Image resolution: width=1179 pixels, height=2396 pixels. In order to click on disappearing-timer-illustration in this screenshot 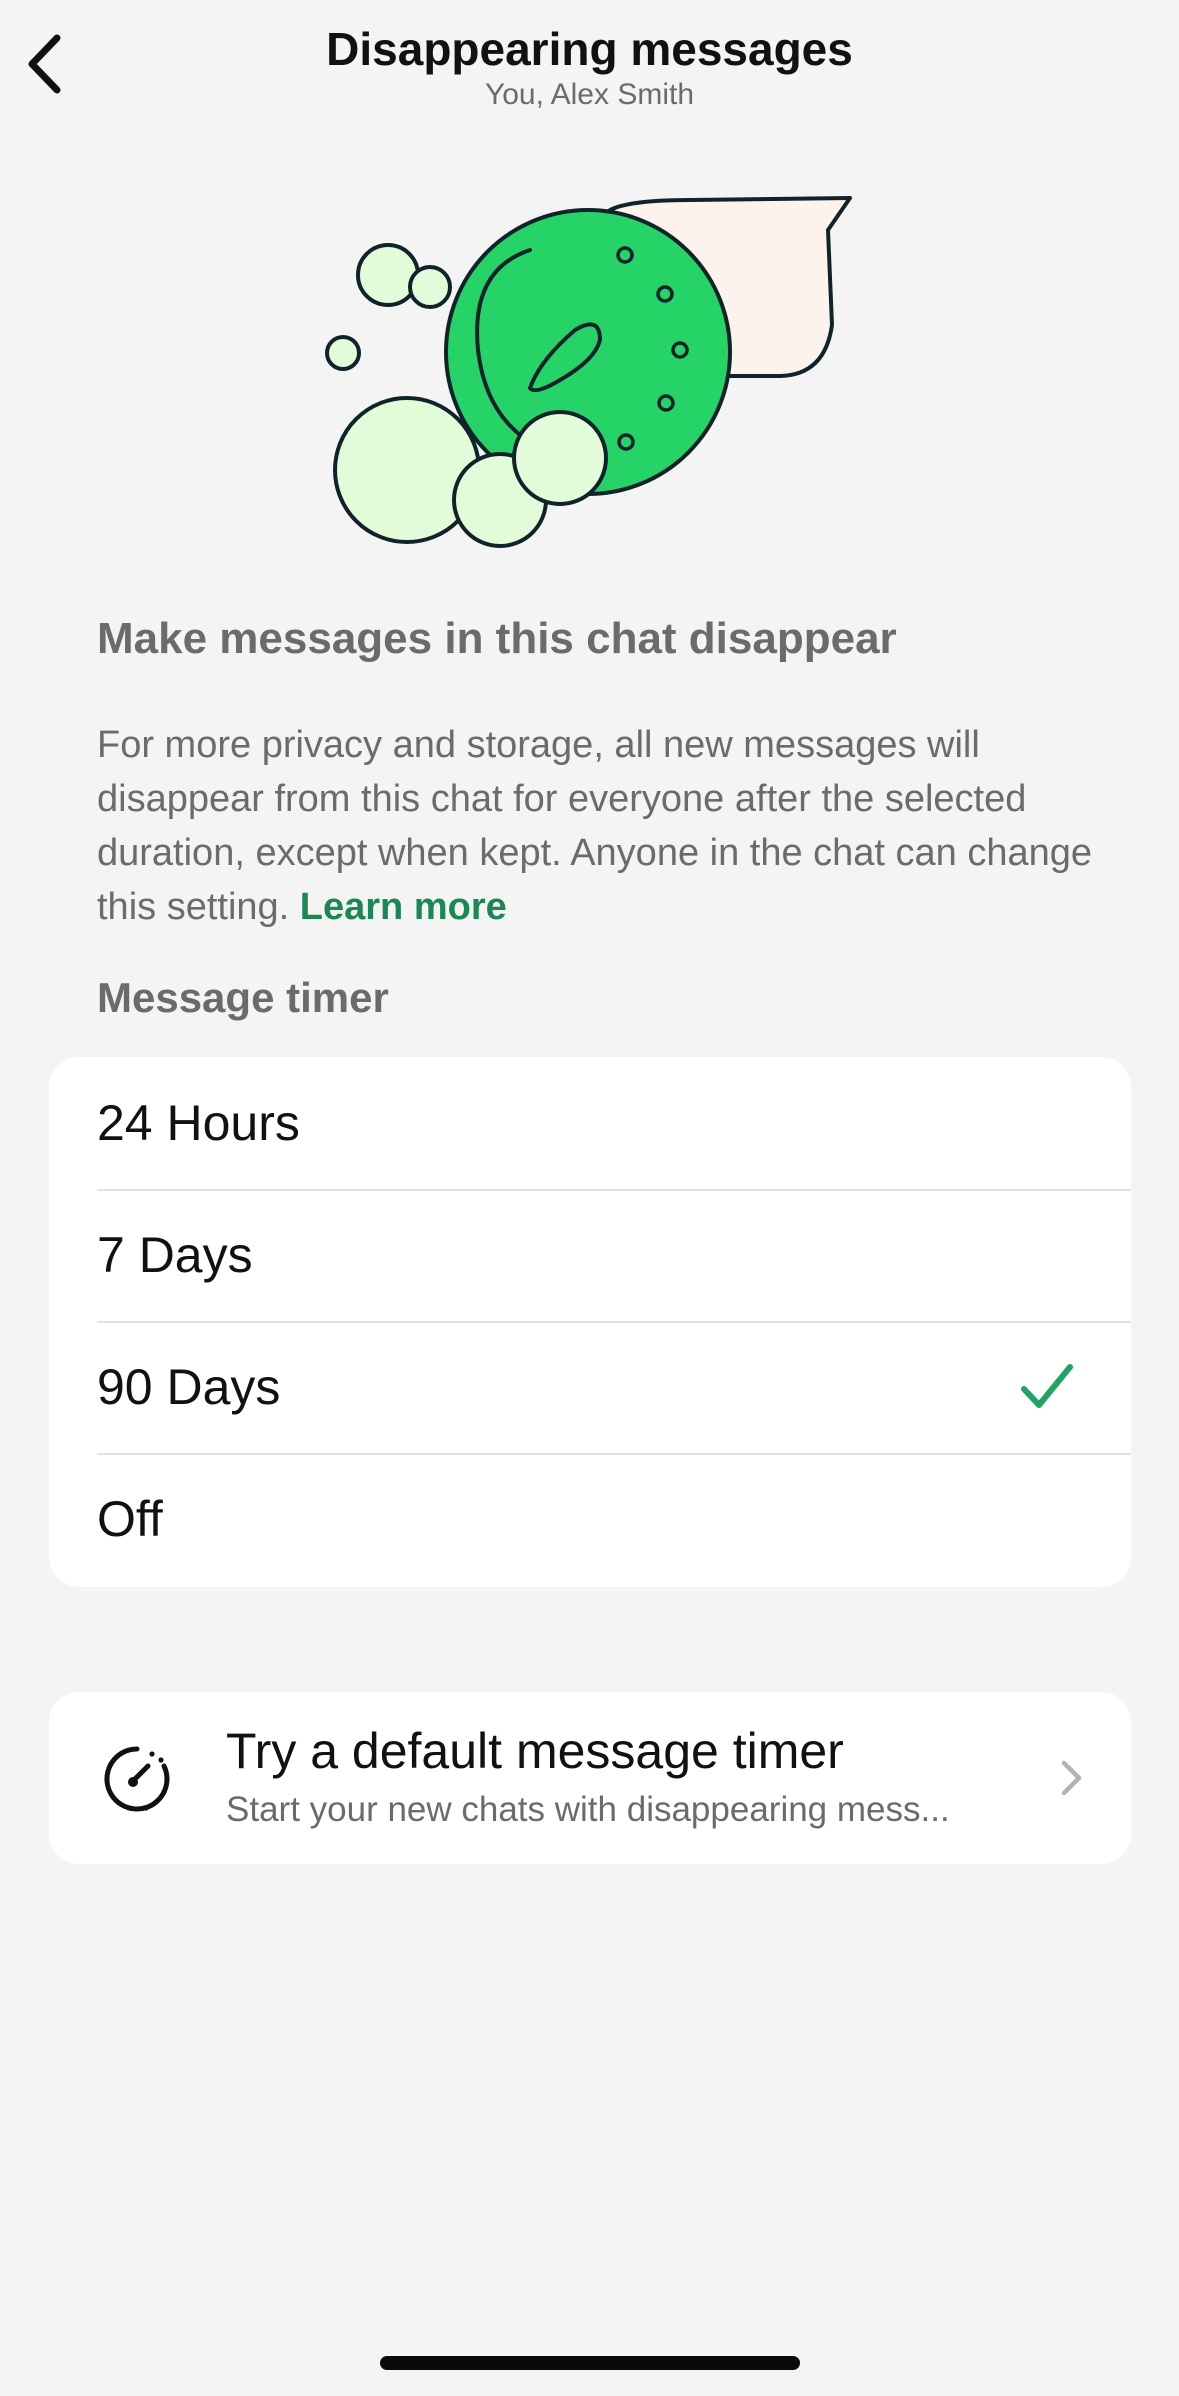, I will do `click(588, 372)`.